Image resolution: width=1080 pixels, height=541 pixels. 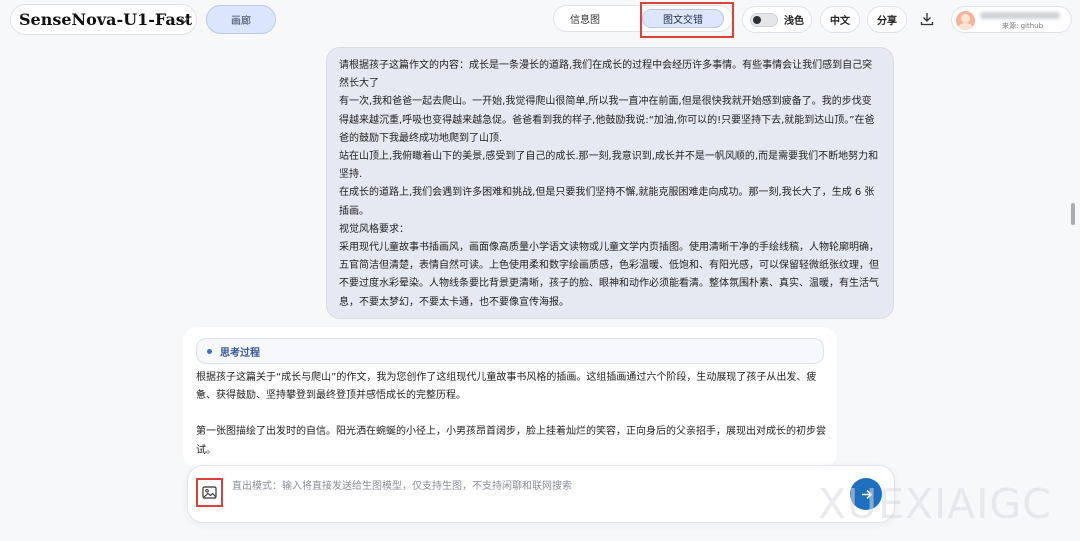 I want to click on download-icon, so click(x=927, y=19).